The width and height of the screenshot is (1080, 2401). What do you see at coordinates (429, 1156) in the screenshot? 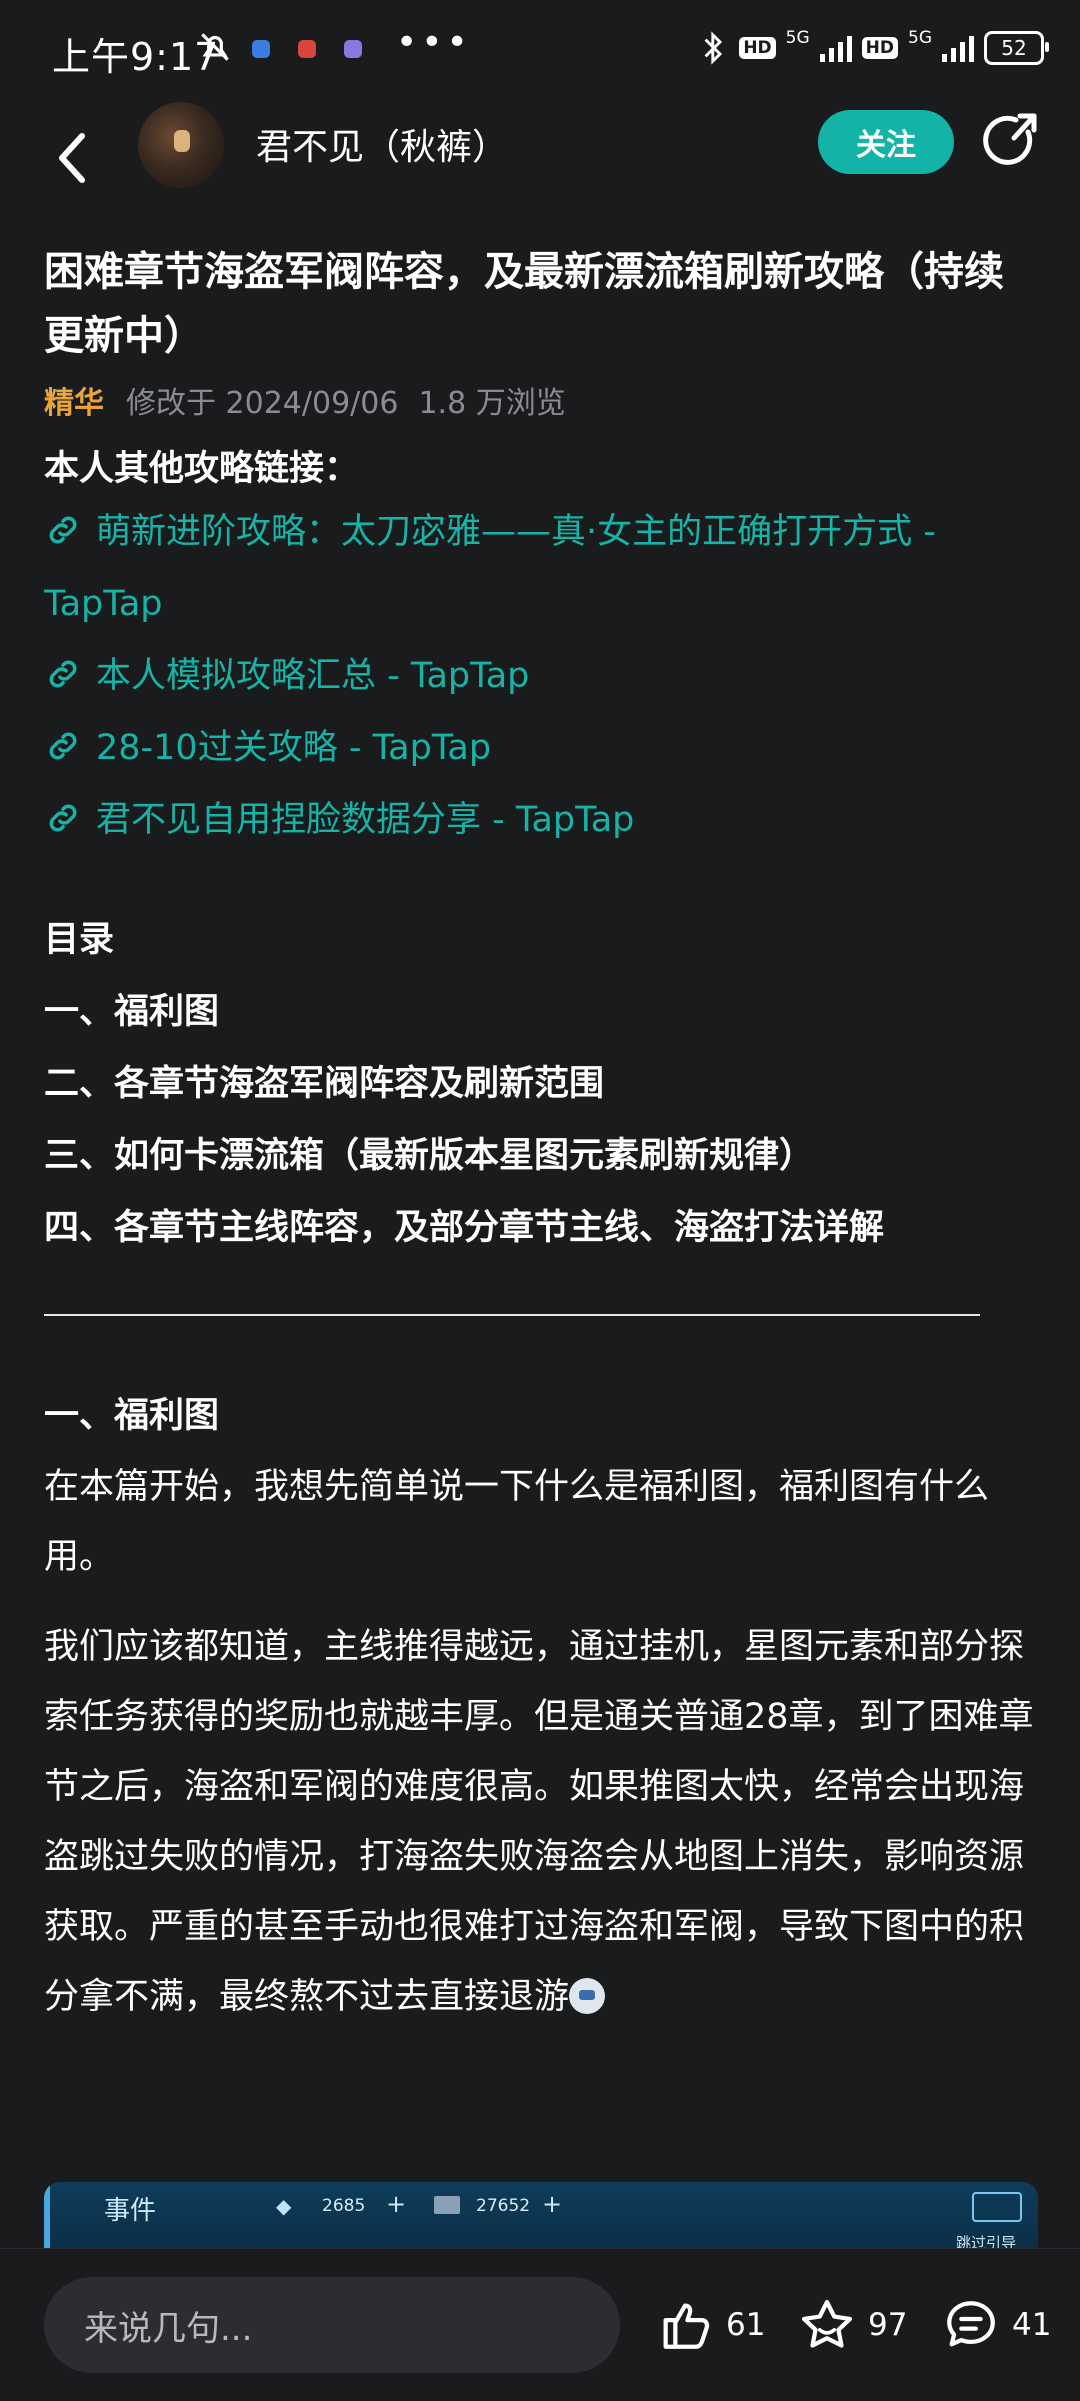
I see `toc-item: 三、如何卡漂流箱（最新版本星图元素刷新规律）` at bounding box center [429, 1156].